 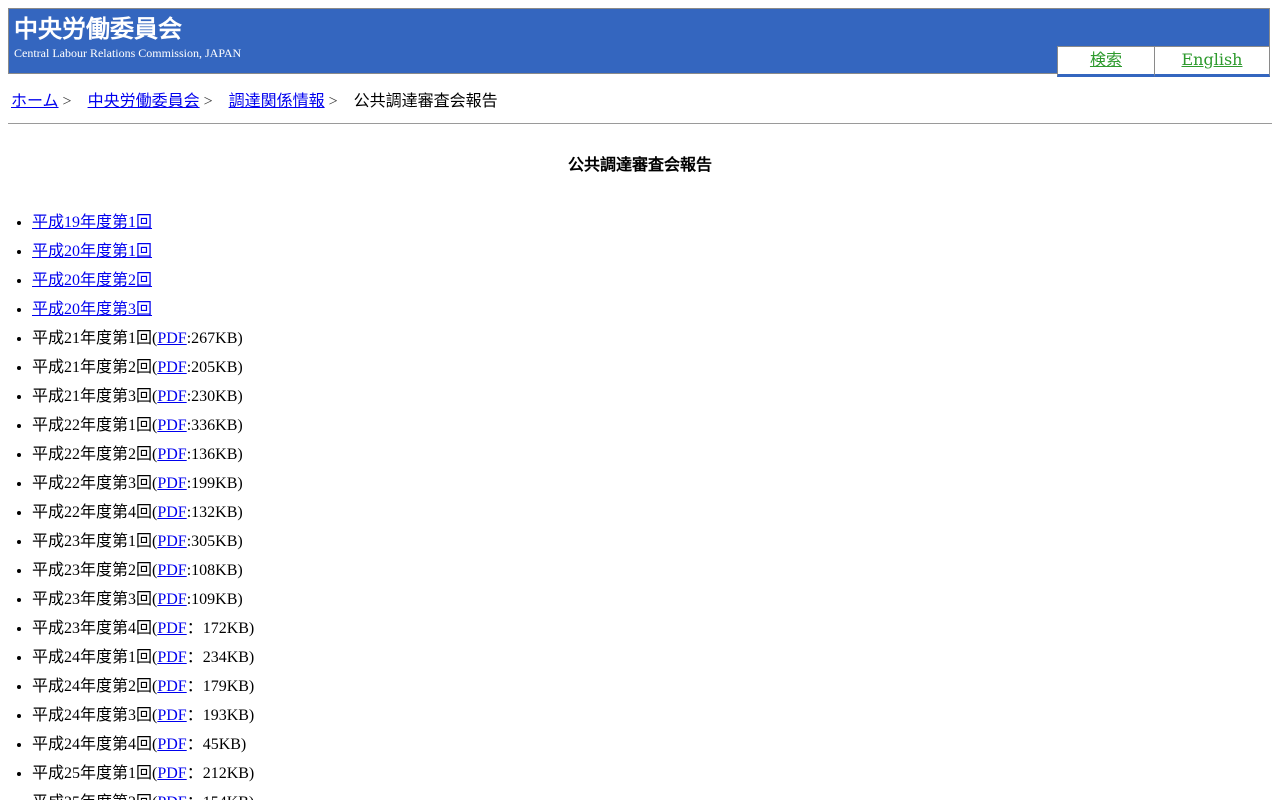 I want to click on list-item: 平成23年度第3回(PDF:109KB), so click(x=143, y=599).